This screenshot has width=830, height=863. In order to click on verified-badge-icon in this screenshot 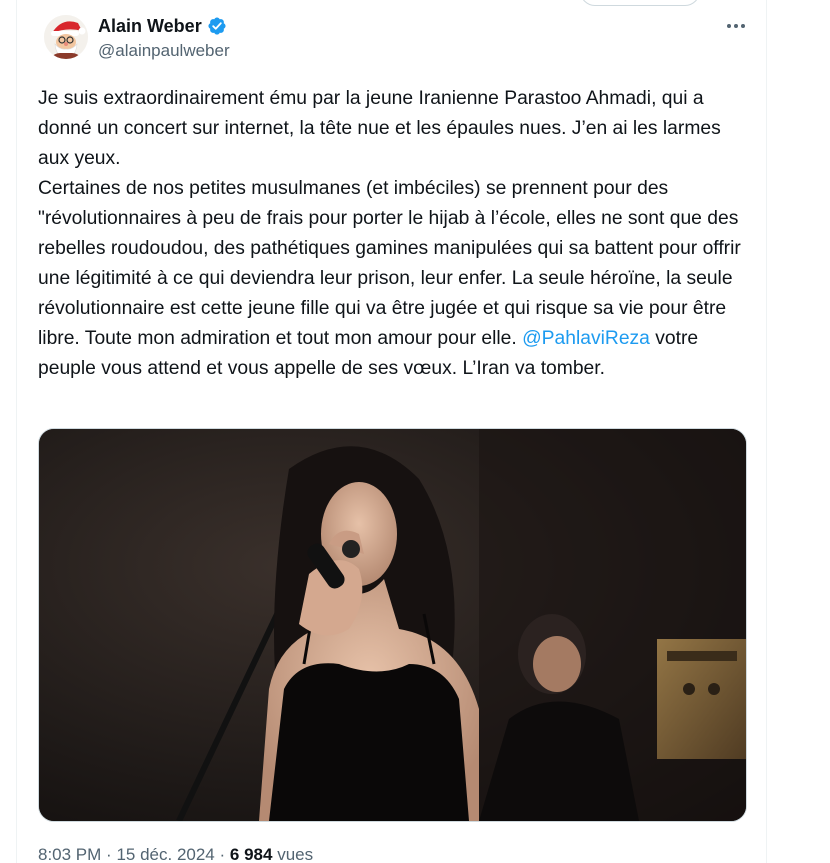, I will do `click(217, 26)`.